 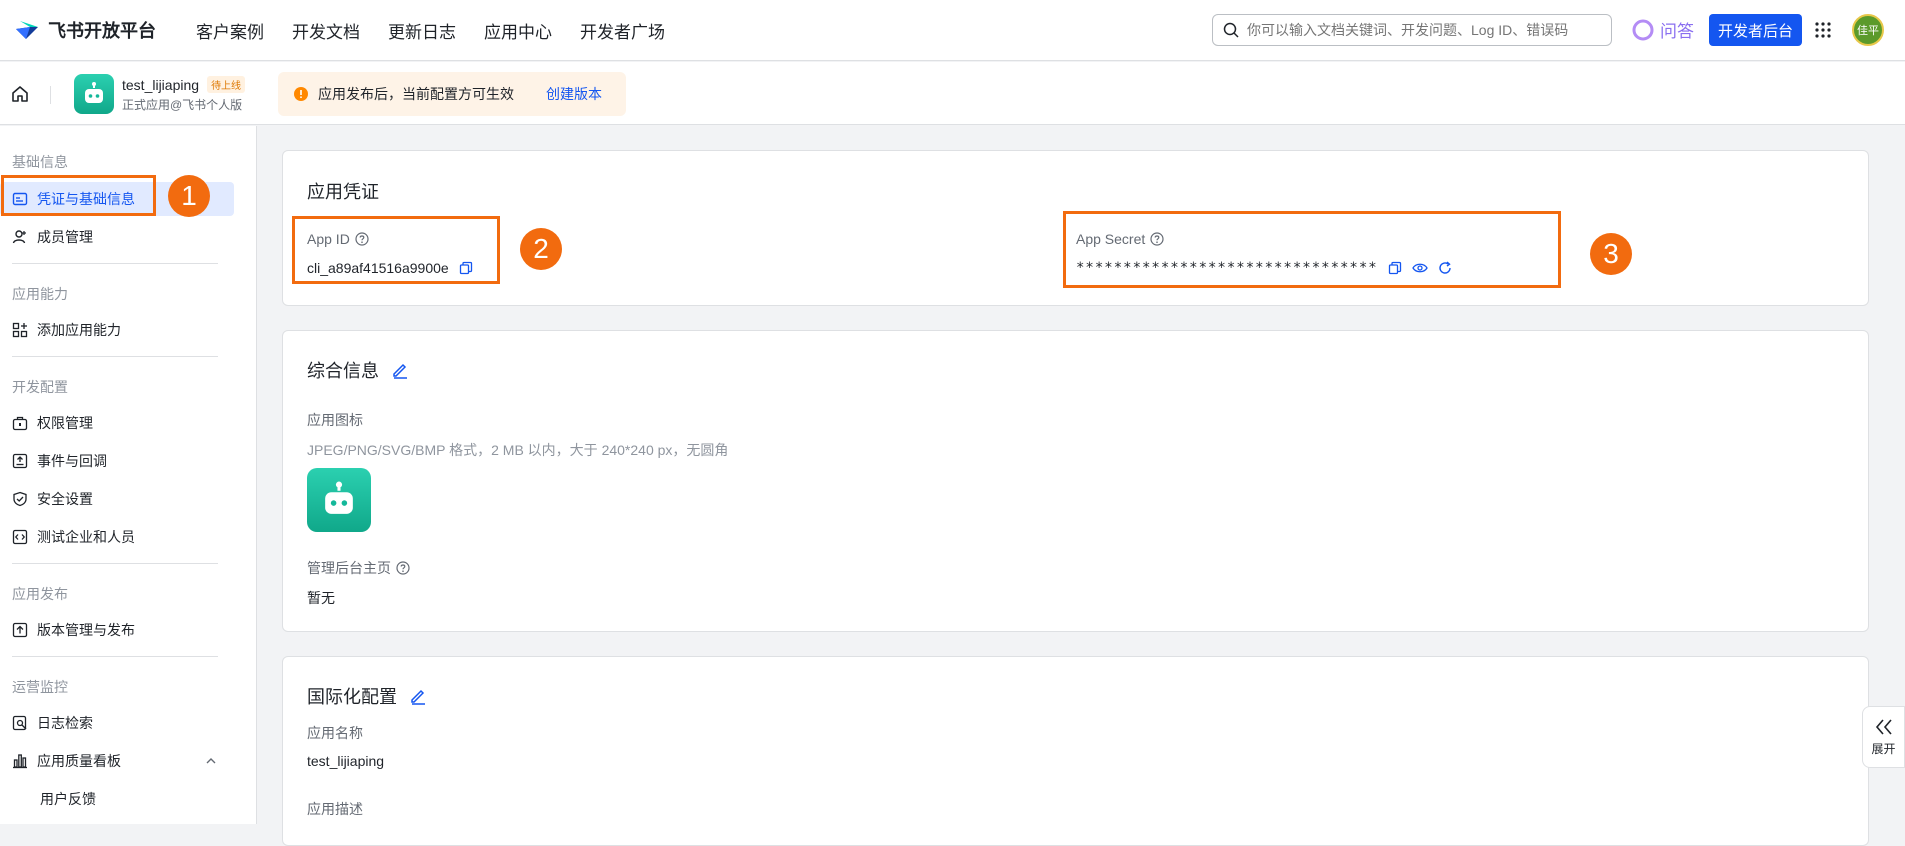 I want to click on sidebar-group-title: 基础信息, so click(x=40, y=162).